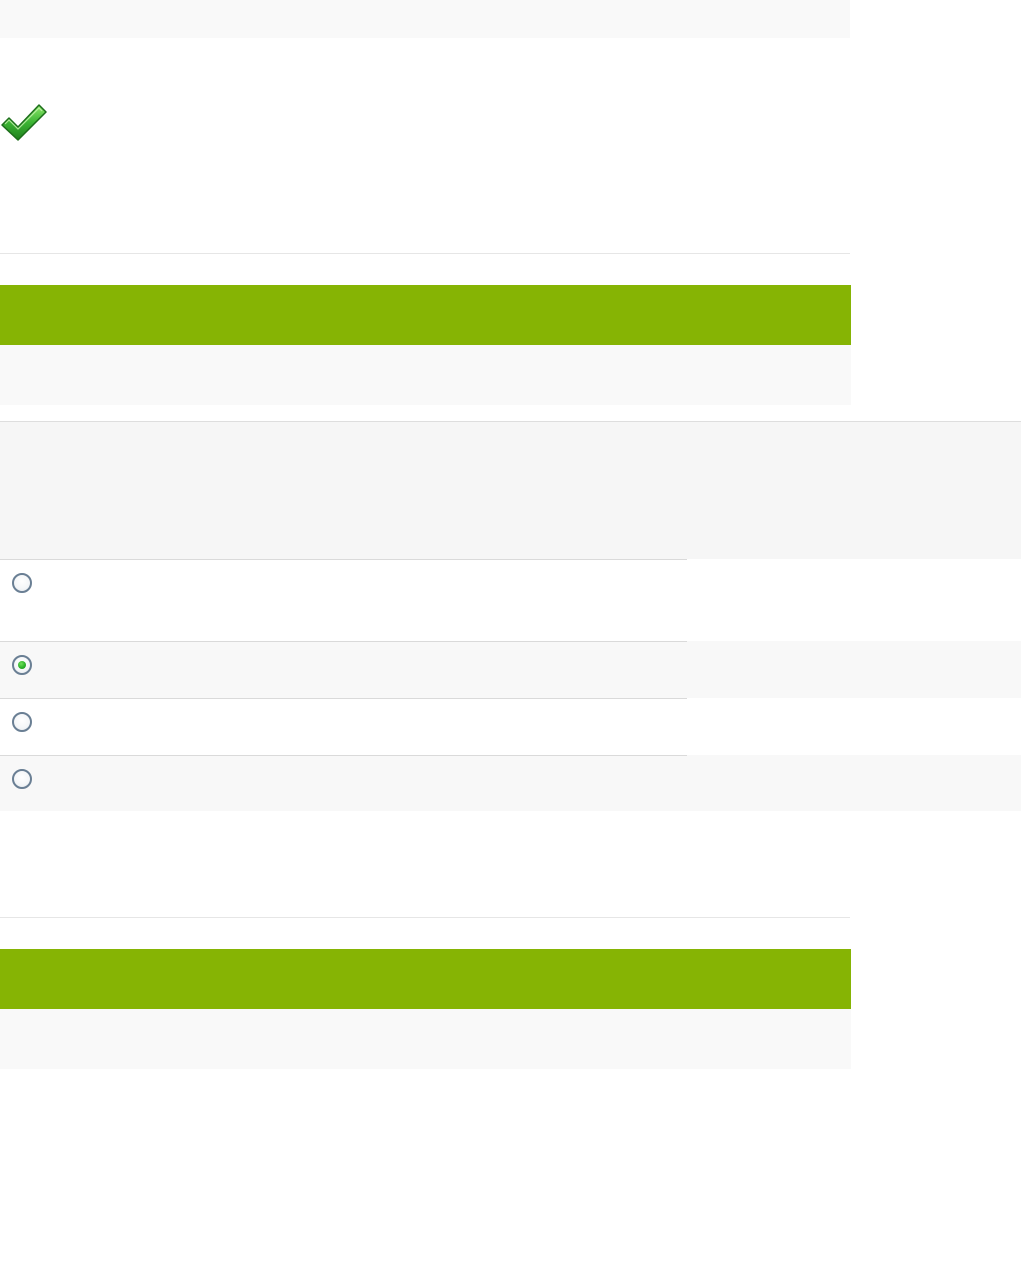 This screenshot has width=1021, height=1266. What do you see at coordinates (510, 669) in the screenshot?
I see `answer-option-selected` at bounding box center [510, 669].